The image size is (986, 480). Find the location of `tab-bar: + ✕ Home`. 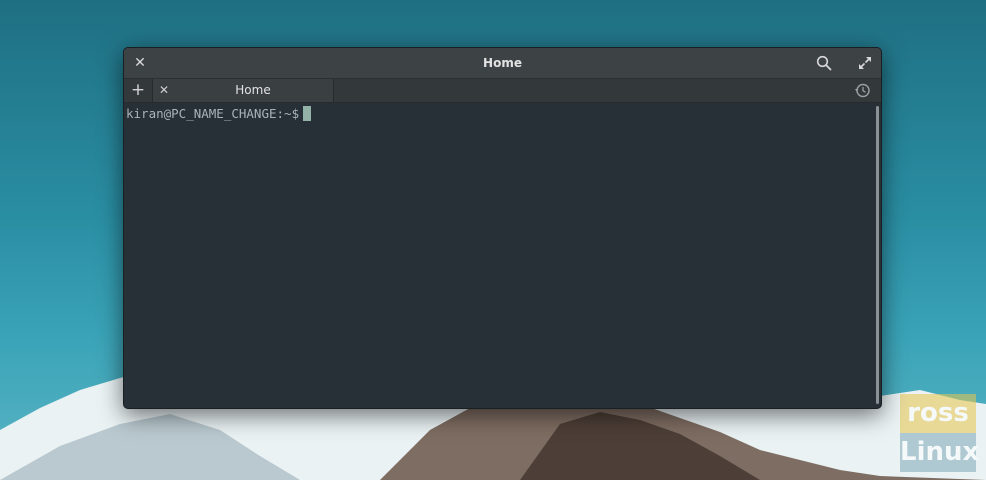

tab-bar: + ✕ Home is located at coordinates (502, 91).